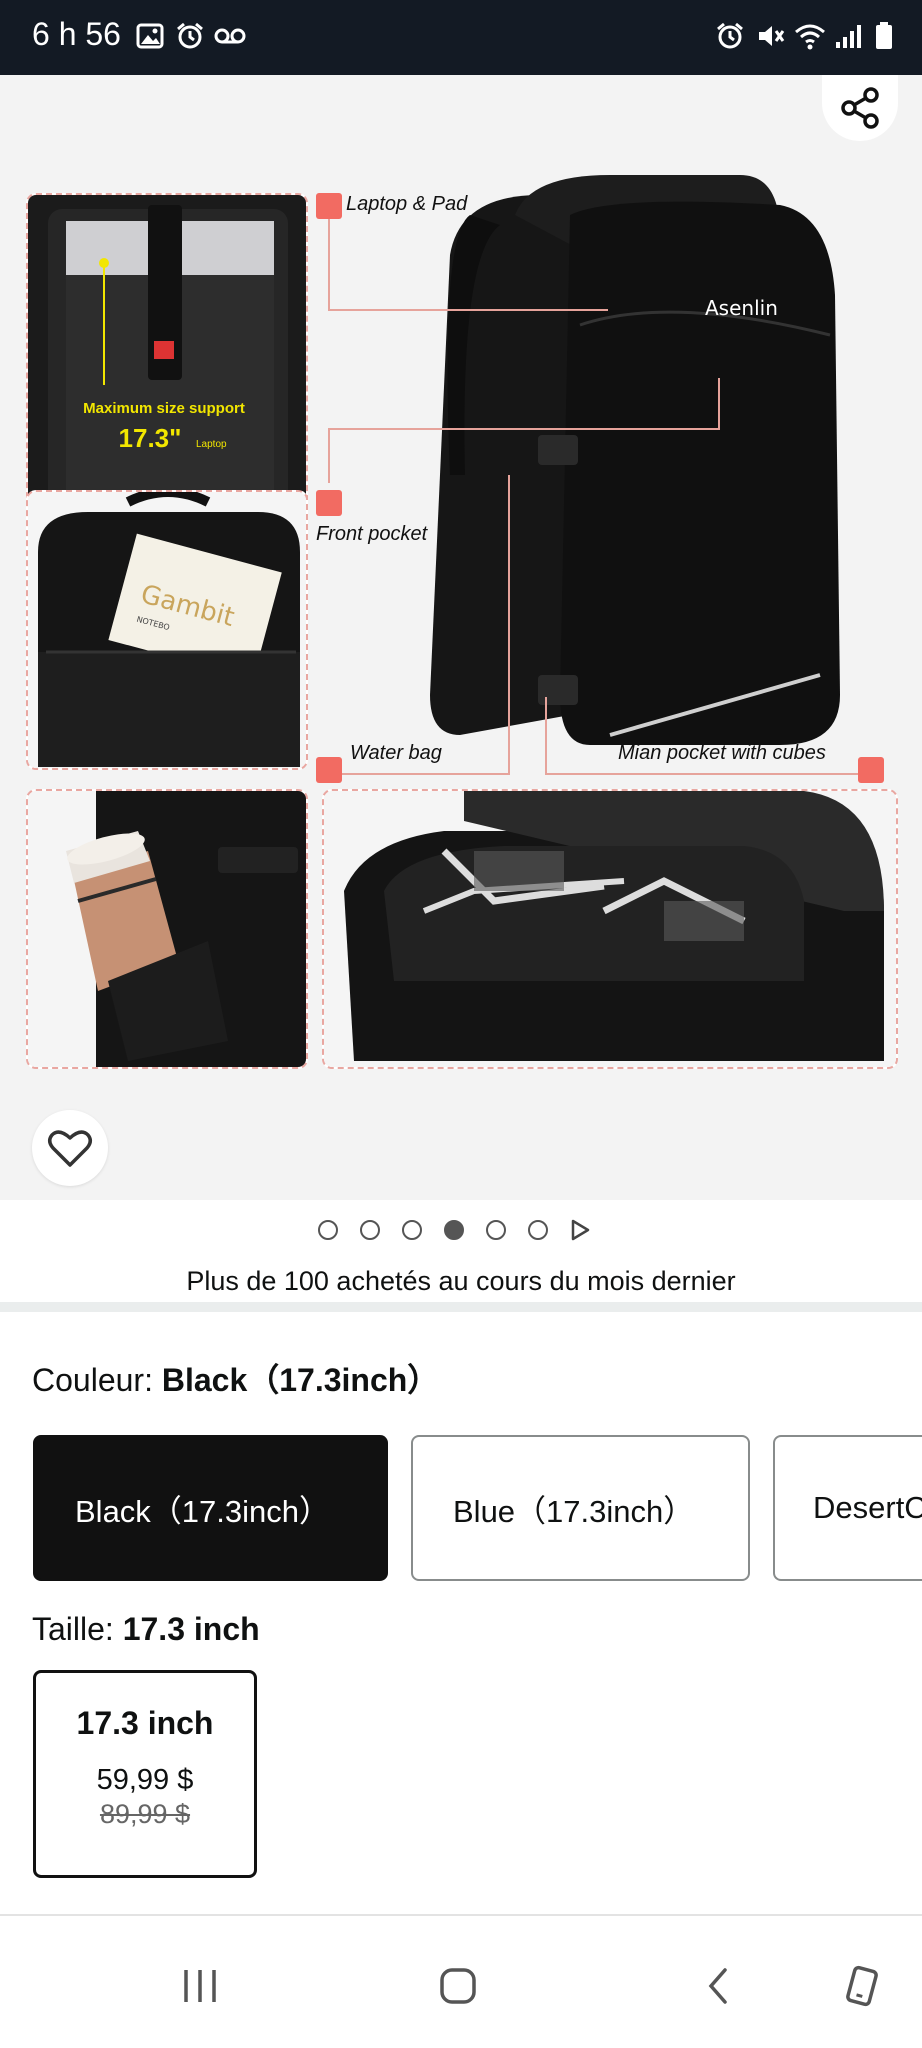  What do you see at coordinates (871, 770) in the screenshot?
I see `callout-marker-main` at bounding box center [871, 770].